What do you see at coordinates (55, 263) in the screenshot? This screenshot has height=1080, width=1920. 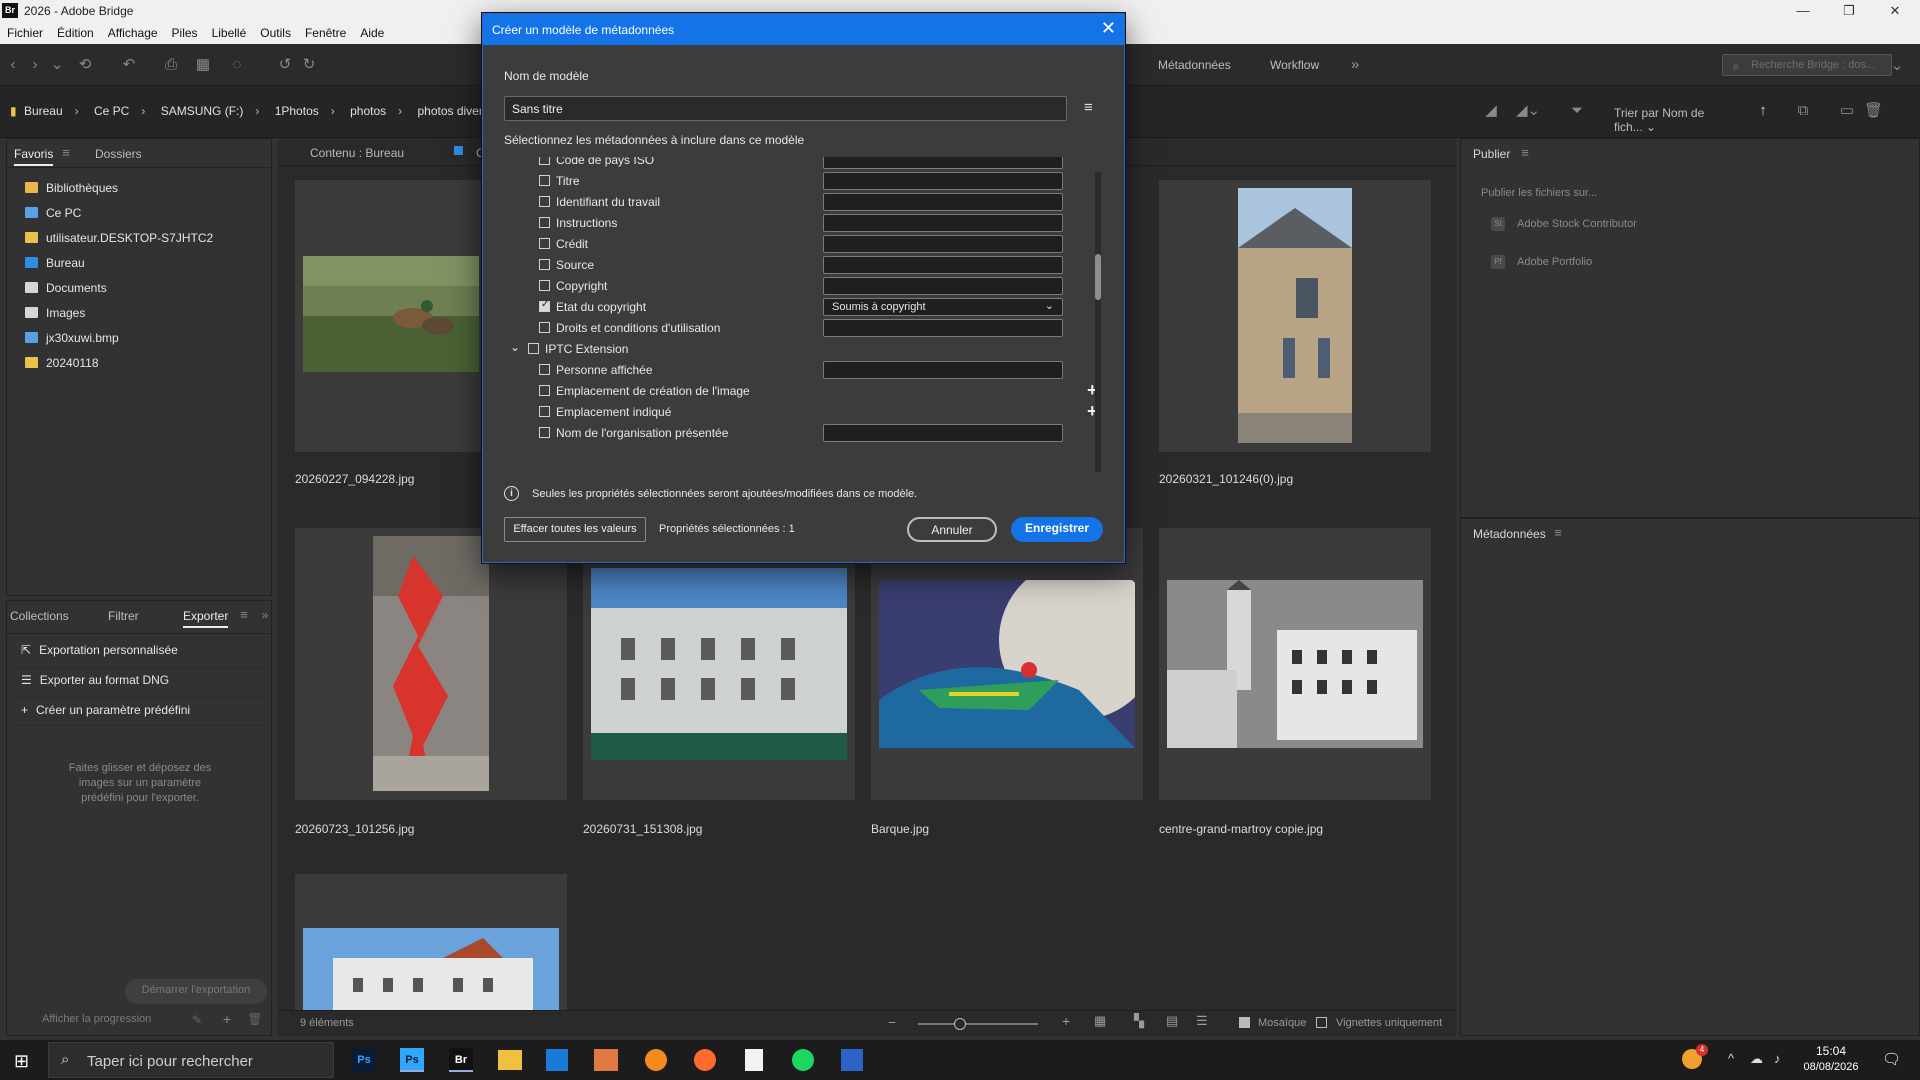 I see `sidebar-item: Bureau` at bounding box center [55, 263].